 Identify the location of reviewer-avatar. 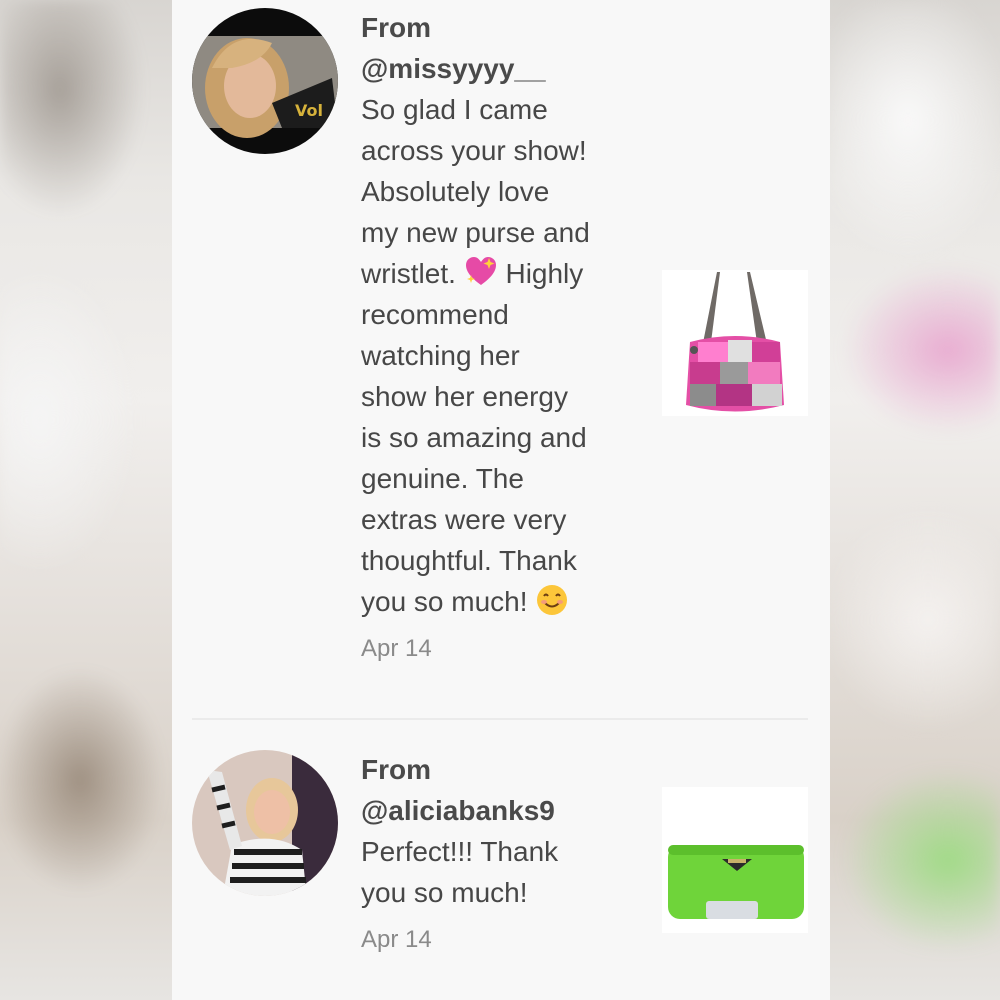
(265, 823).